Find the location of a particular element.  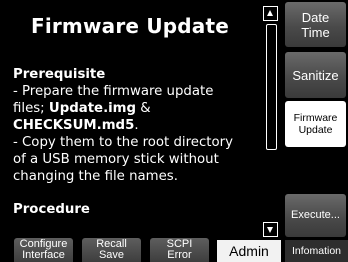

scrollbar-thumb is located at coordinates (271, 87).